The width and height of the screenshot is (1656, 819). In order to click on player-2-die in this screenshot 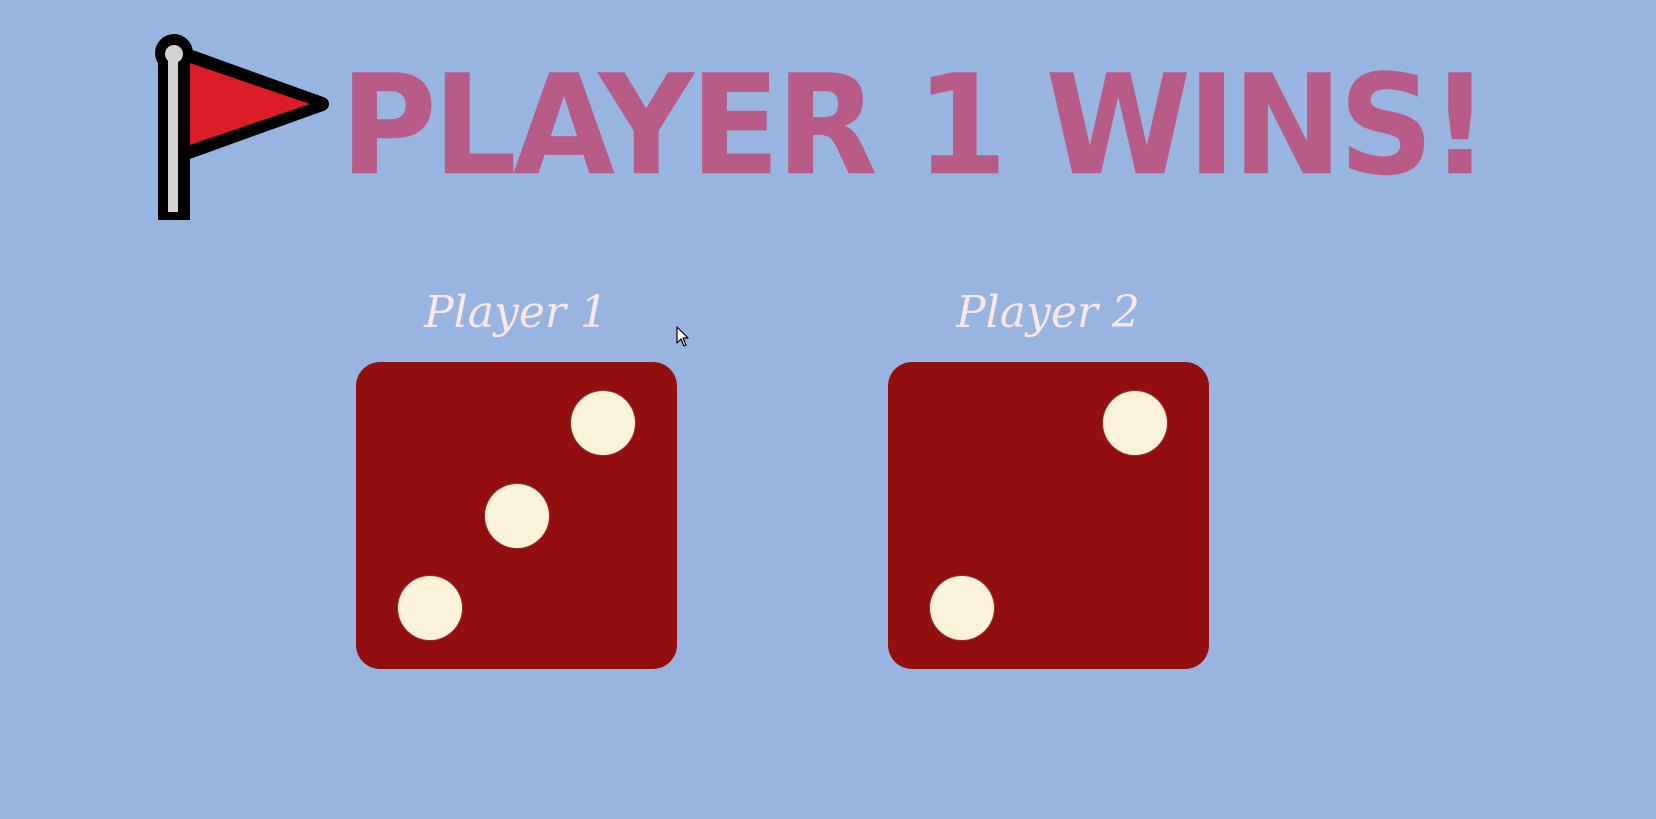, I will do `click(1048, 515)`.